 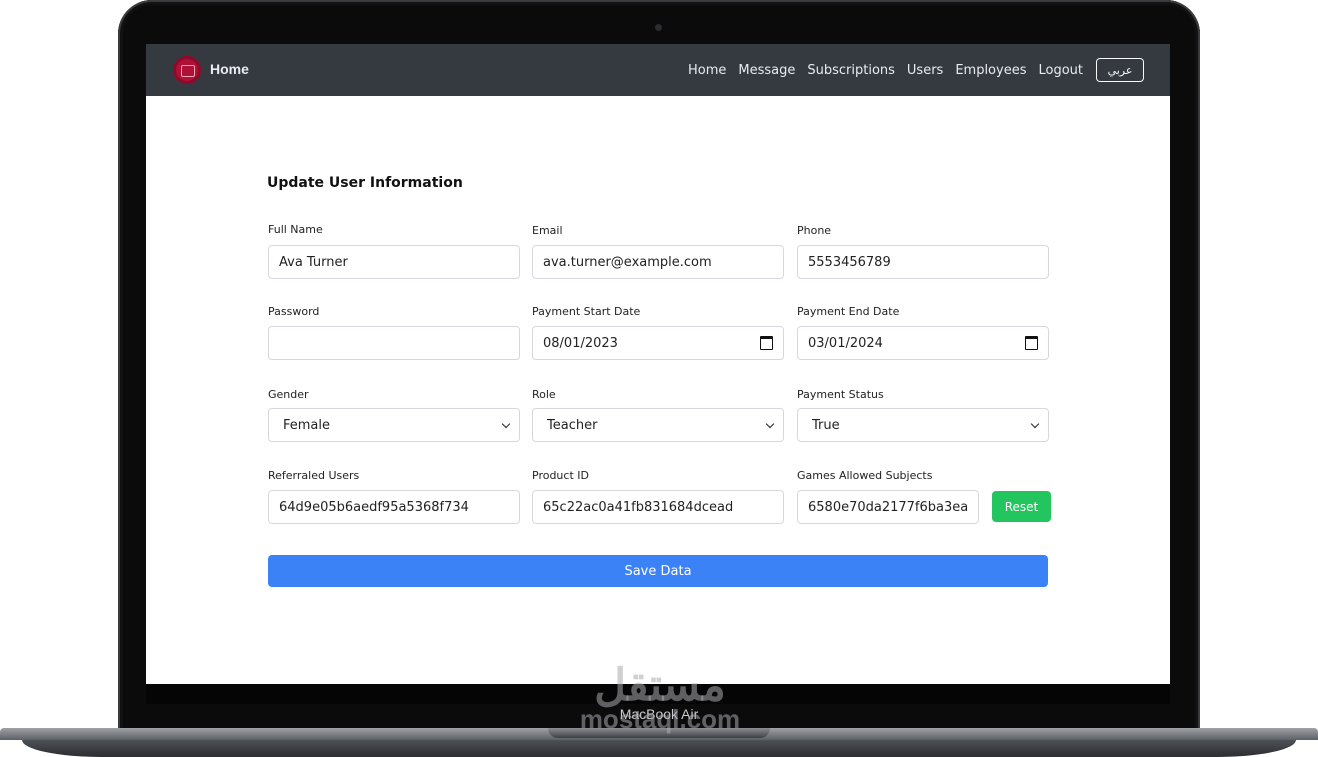 I want to click on payment-end-date-input: 03/01/2024, so click(x=923, y=343).